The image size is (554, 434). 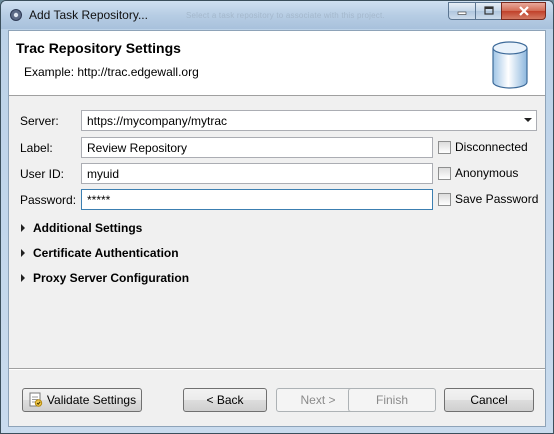 I want to click on validate-settings-button: Validate Settings, so click(x=82, y=400).